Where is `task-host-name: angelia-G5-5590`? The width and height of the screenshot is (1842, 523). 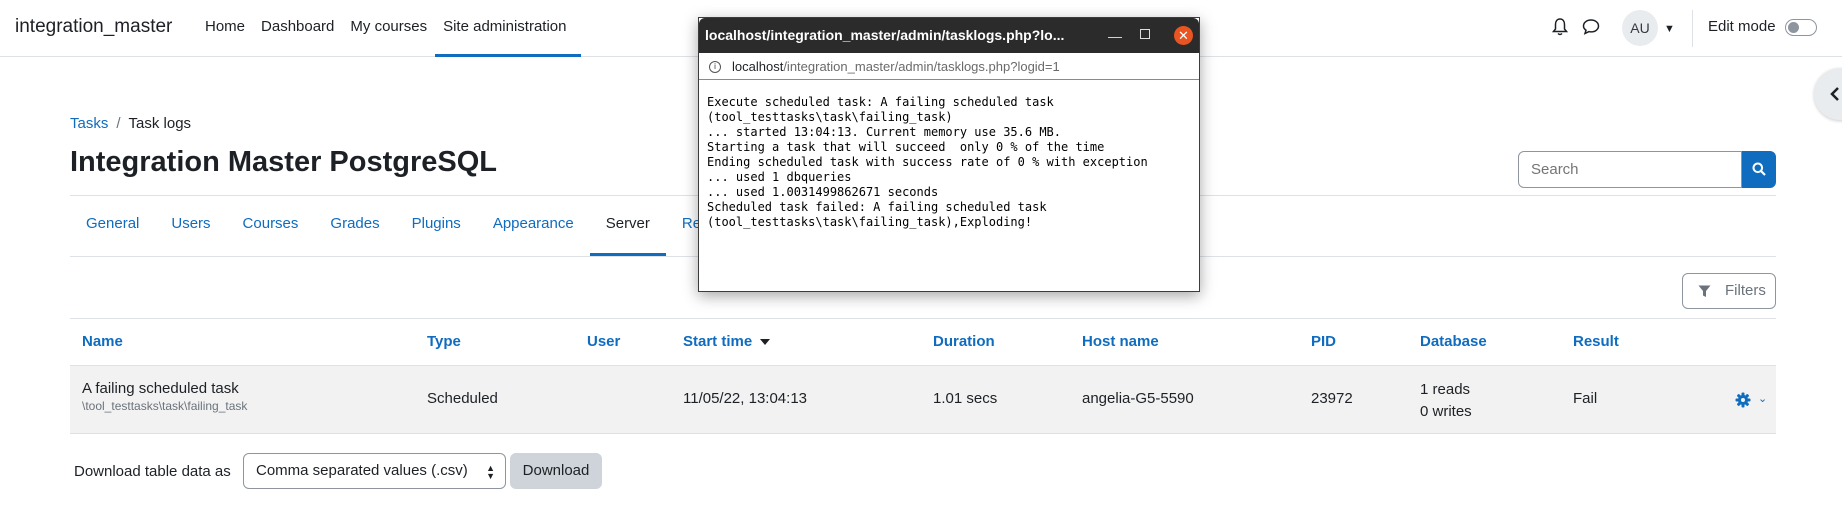
task-host-name: angelia-G5-5590 is located at coordinates (1138, 398).